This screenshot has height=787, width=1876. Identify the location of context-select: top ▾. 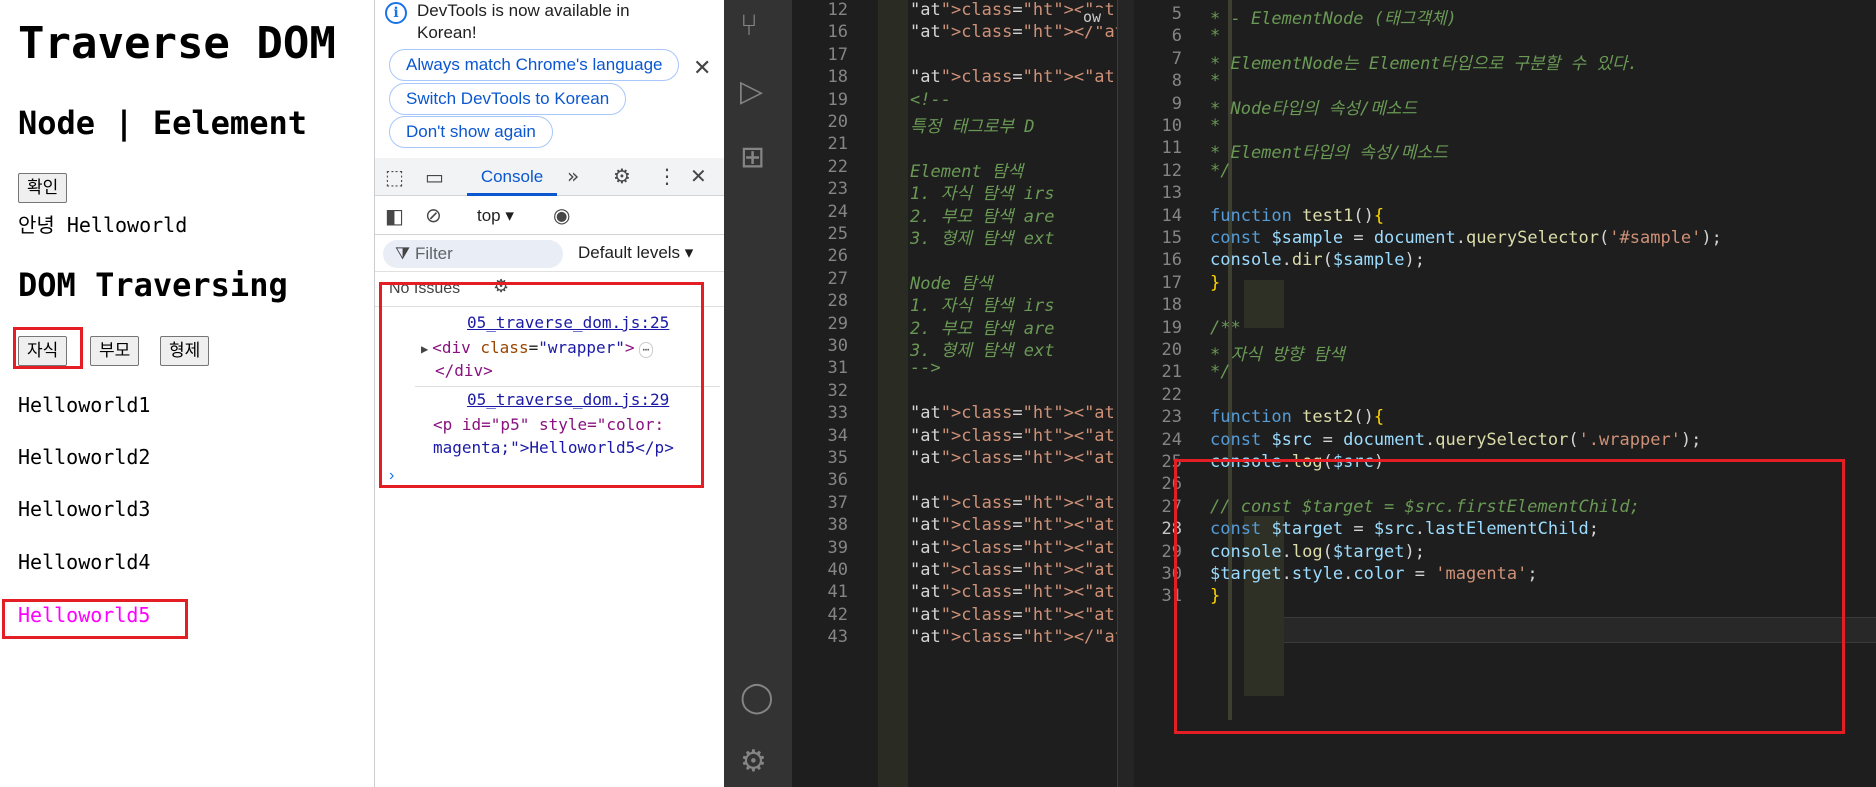
(495, 216).